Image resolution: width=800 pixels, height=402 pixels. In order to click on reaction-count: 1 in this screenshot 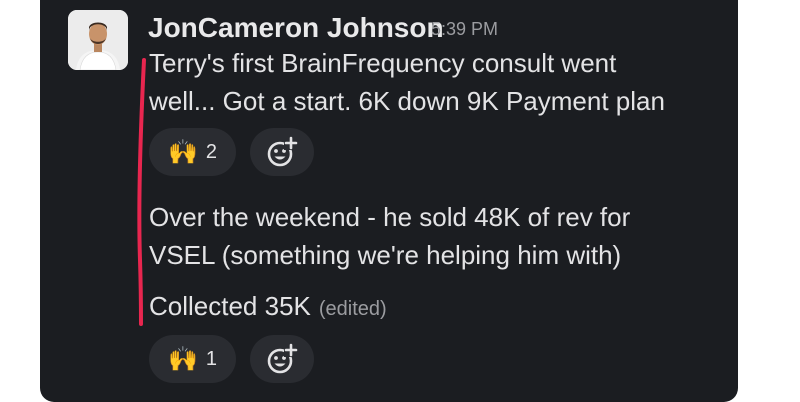, I will do `click(211, 358)`.